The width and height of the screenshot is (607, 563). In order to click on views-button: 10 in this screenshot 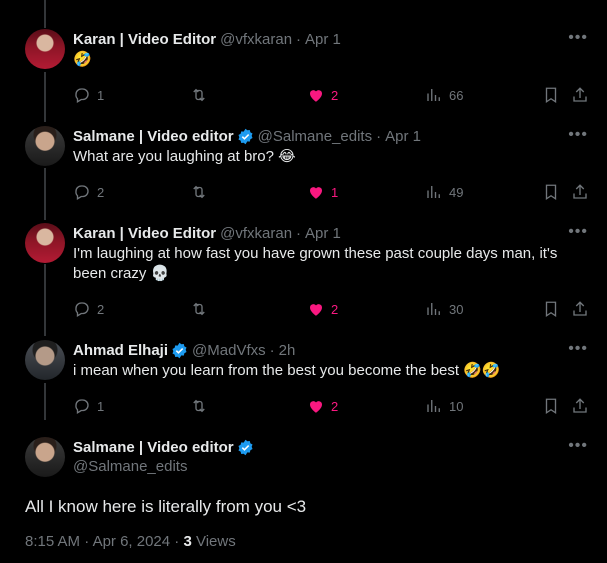, I will do `click(444, 406)`.